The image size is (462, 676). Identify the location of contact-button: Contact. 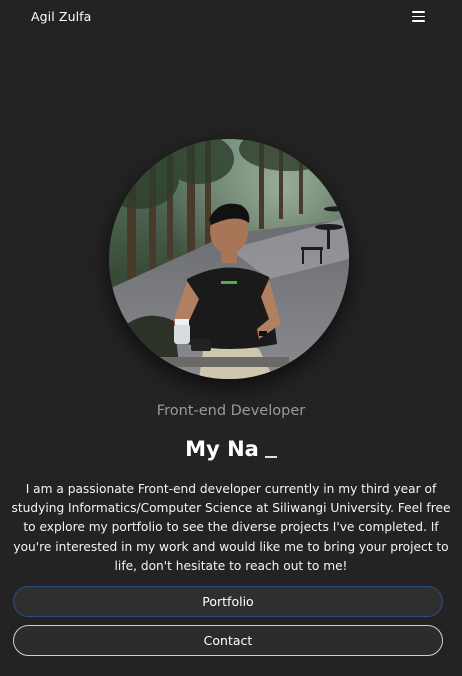
(228, 640).